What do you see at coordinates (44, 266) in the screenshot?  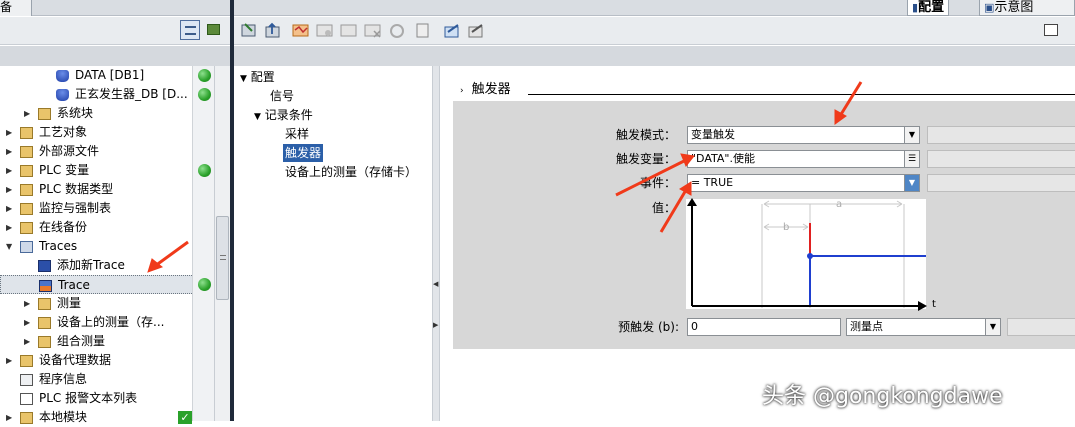 I see `add-trace-icon` at bounding box center [44, 266].